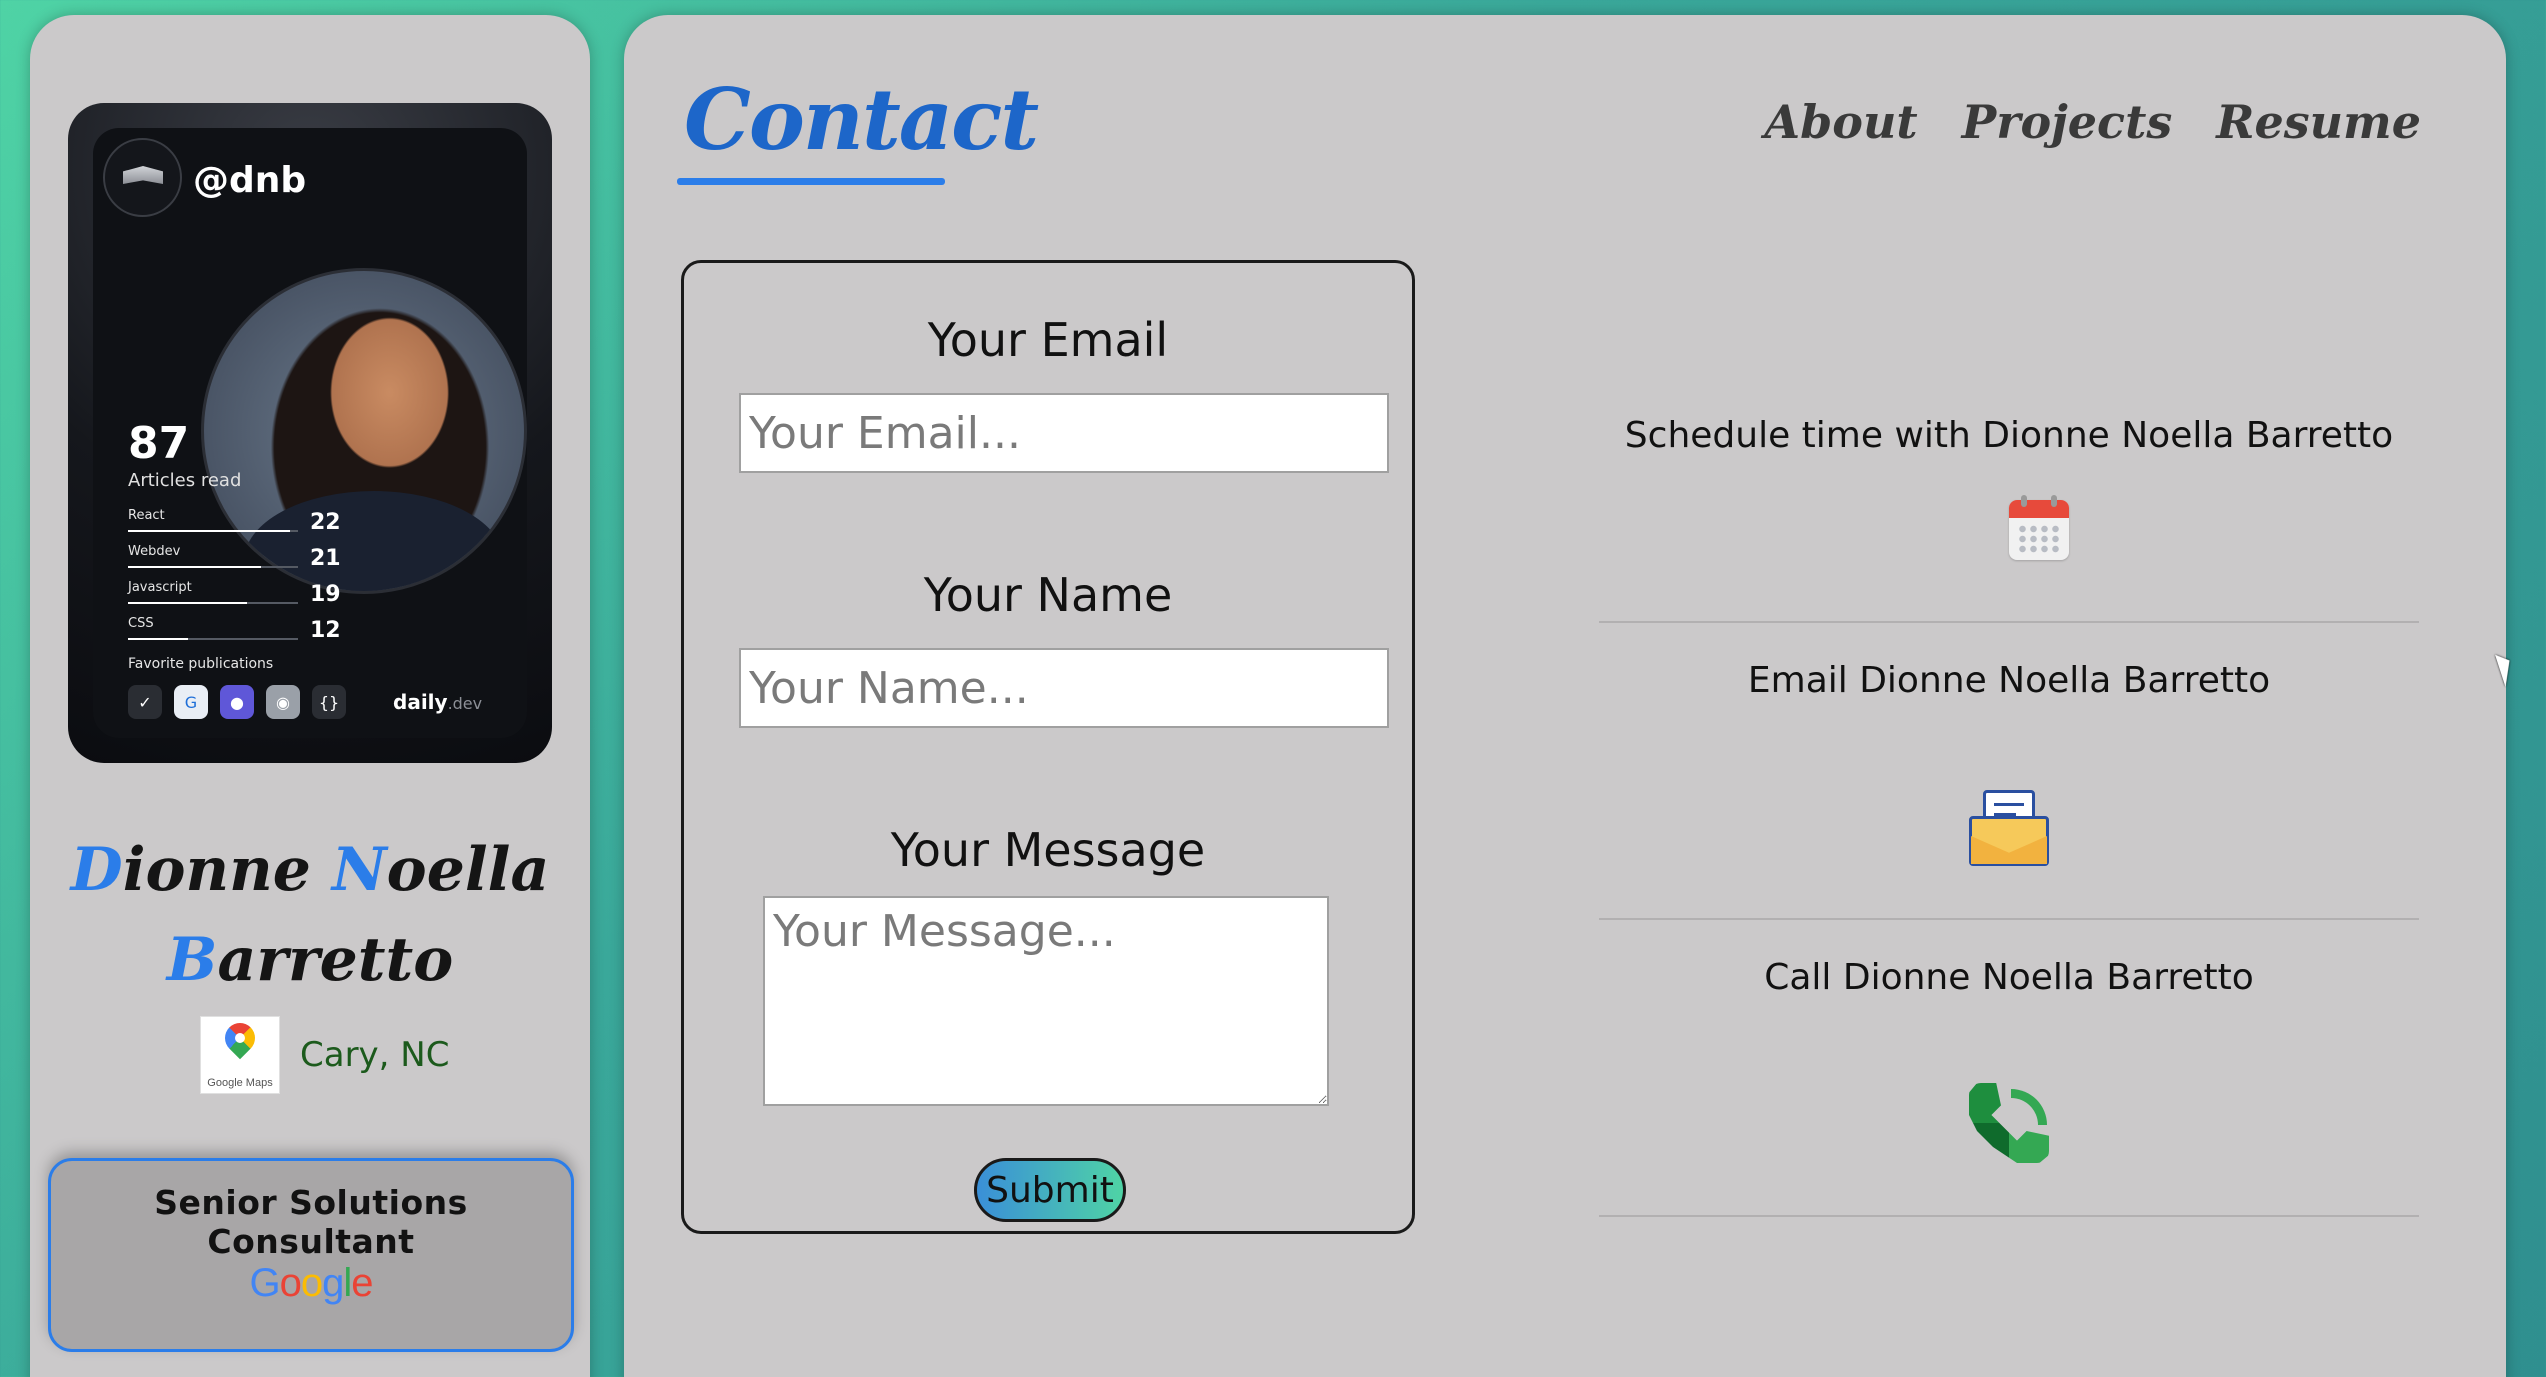 The height and width of the screenshot is (1377, 2546). What do you see at coordinates (325, 558) in the screenshot?
I see `tag-count: 21` at bounding box center [325, 558].